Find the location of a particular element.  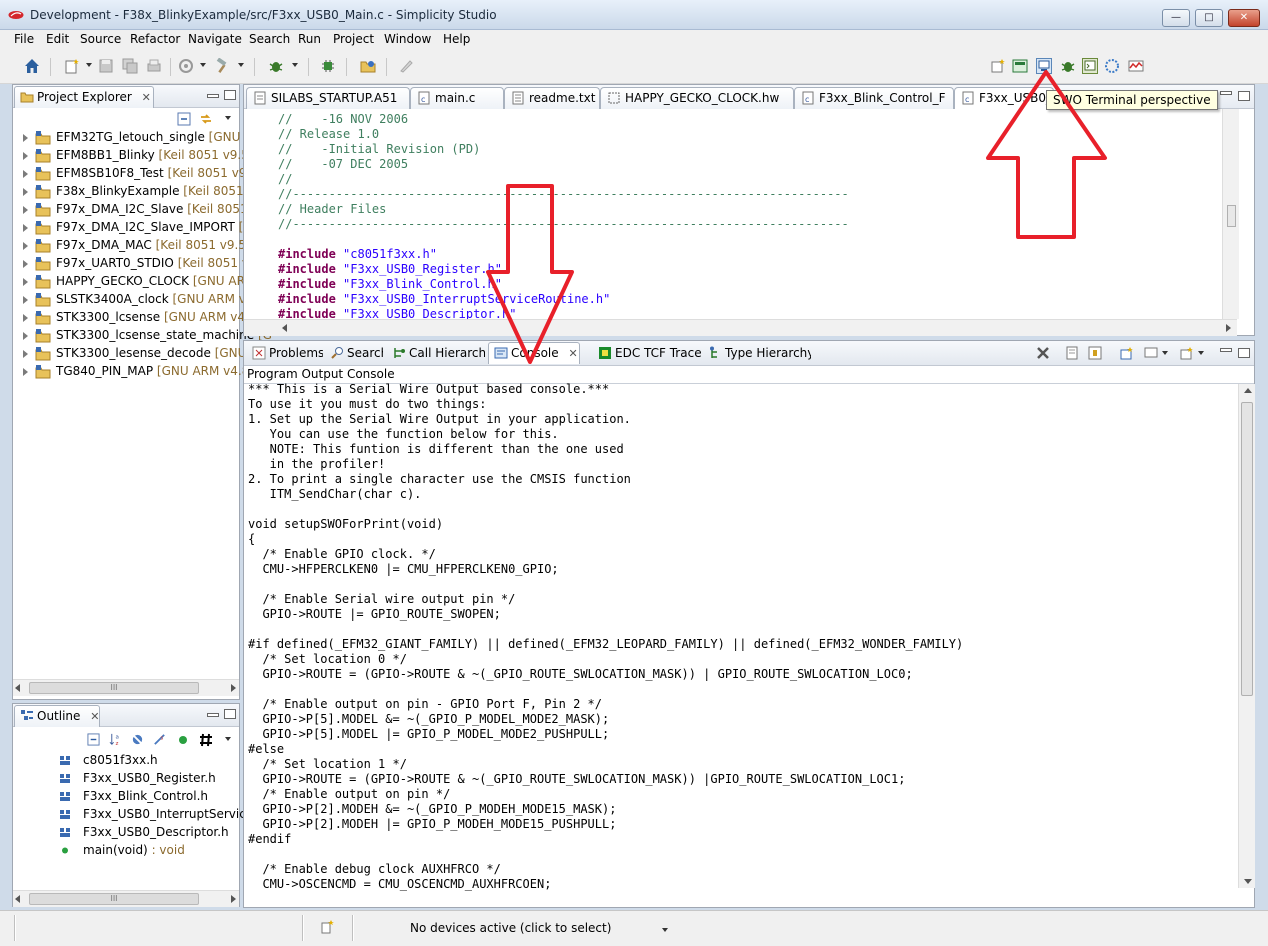

save-icon is located at coordinates (106, 66).